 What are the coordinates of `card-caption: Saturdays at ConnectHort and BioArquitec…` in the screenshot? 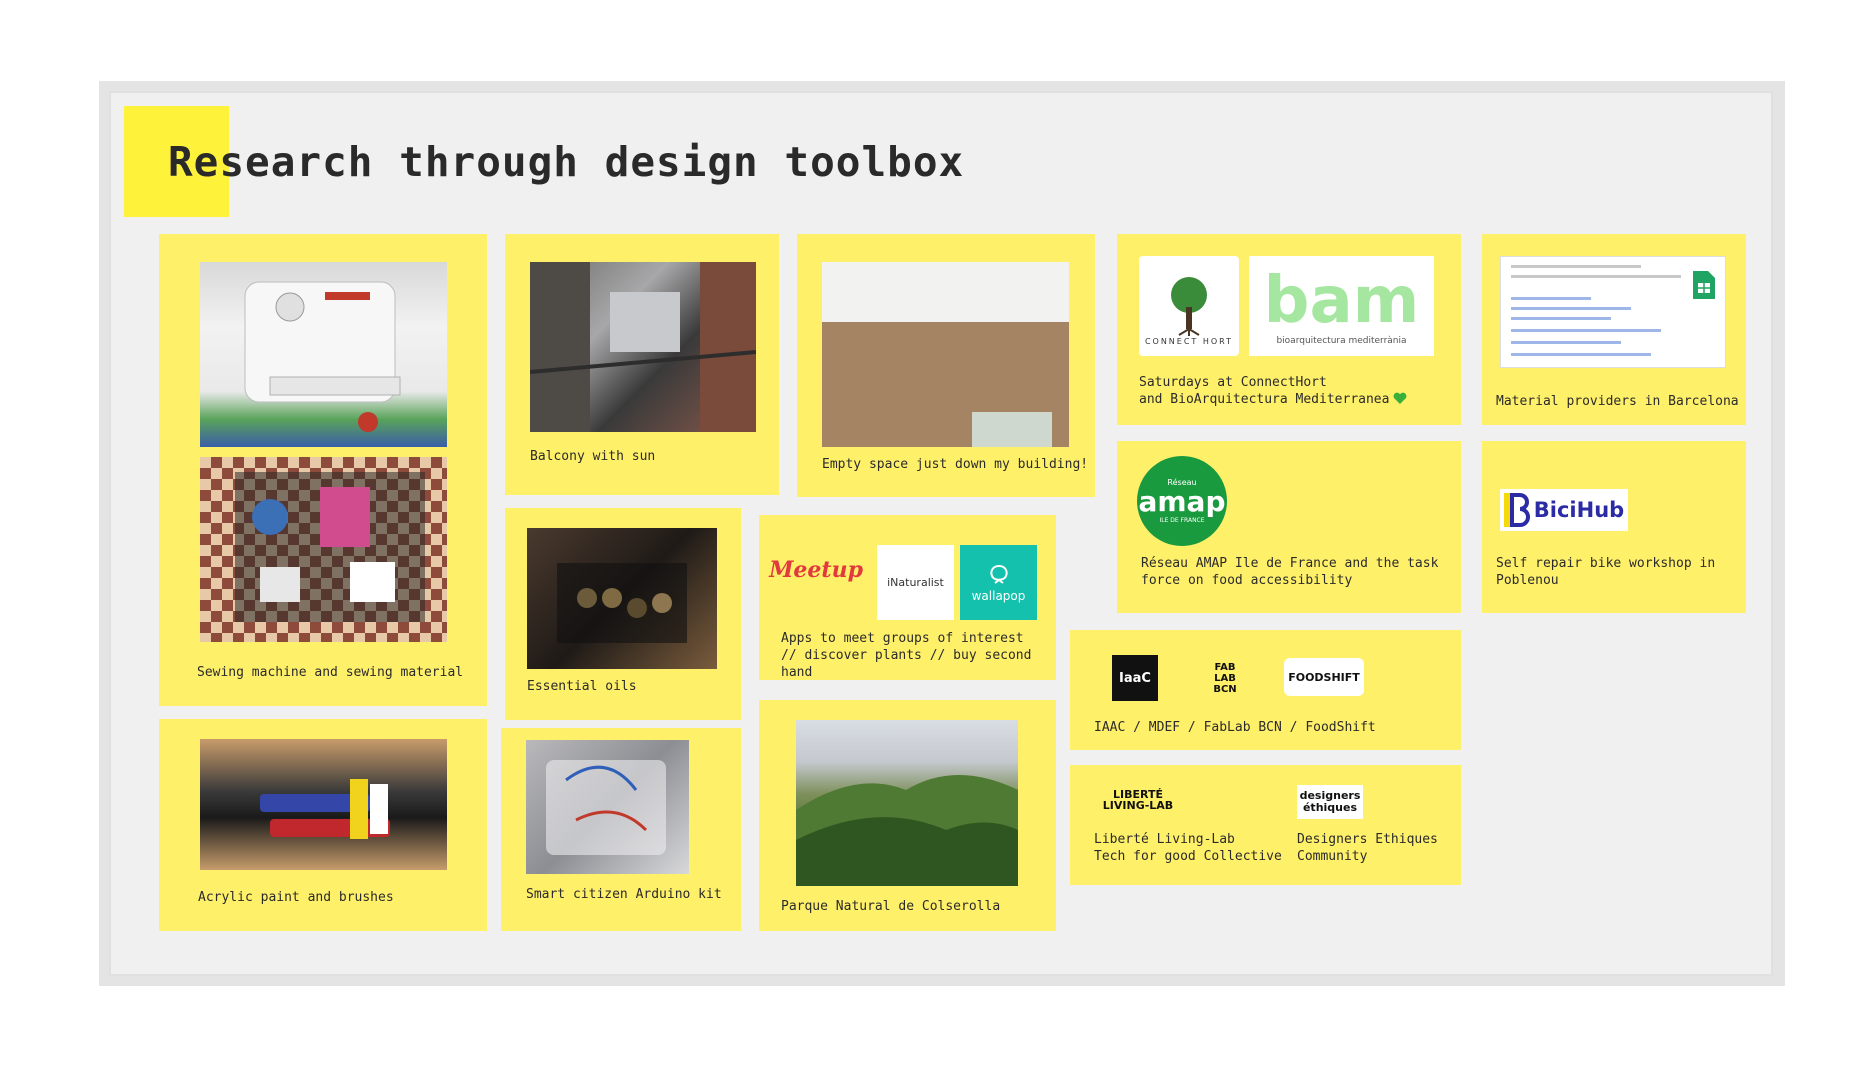 It's located at (1264, 391).